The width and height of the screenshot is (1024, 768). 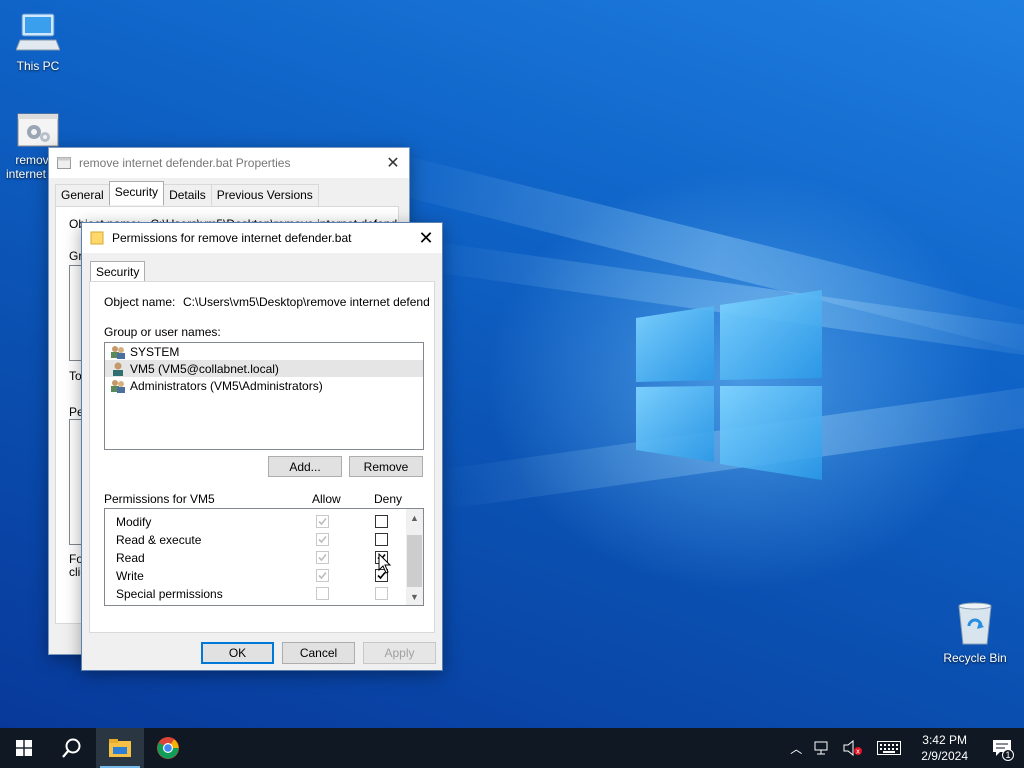 I want to click on user-icon, so click(x=118, y=369).